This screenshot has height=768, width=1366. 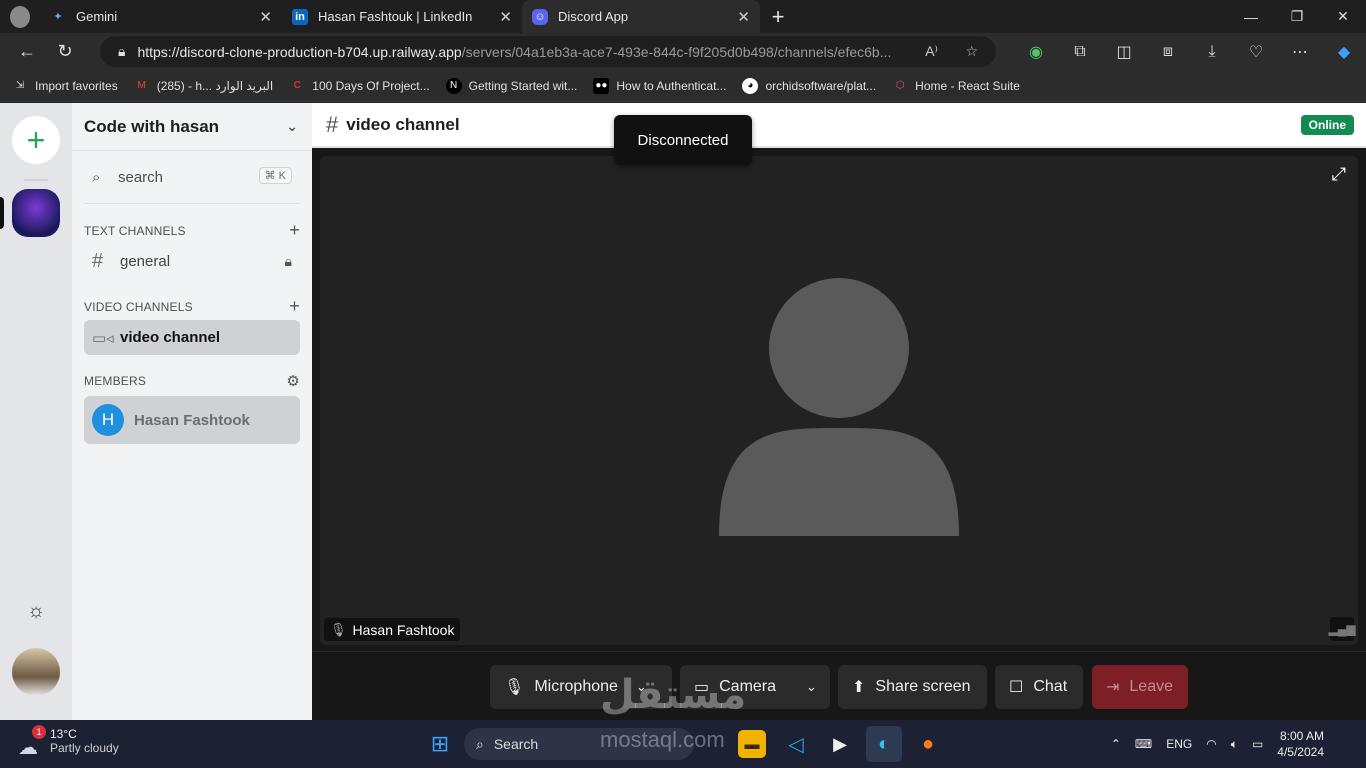 What do you see at coordinates (1251, 16) in the screenshot?
I see `minimize-icon: —` at bounding box center [1251, 16].